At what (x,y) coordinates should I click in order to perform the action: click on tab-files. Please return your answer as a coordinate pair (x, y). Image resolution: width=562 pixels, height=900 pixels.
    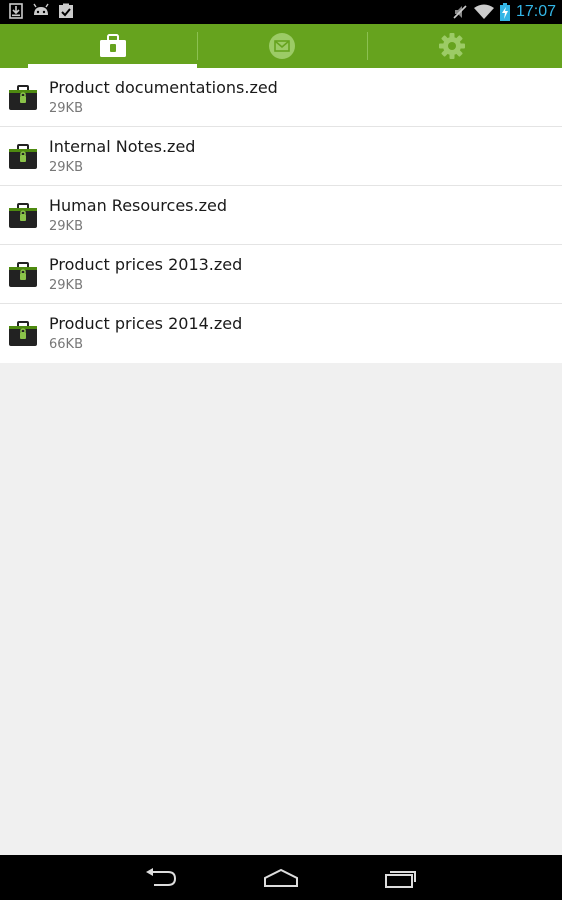
    Looking at the image, I should click on (112, 46).